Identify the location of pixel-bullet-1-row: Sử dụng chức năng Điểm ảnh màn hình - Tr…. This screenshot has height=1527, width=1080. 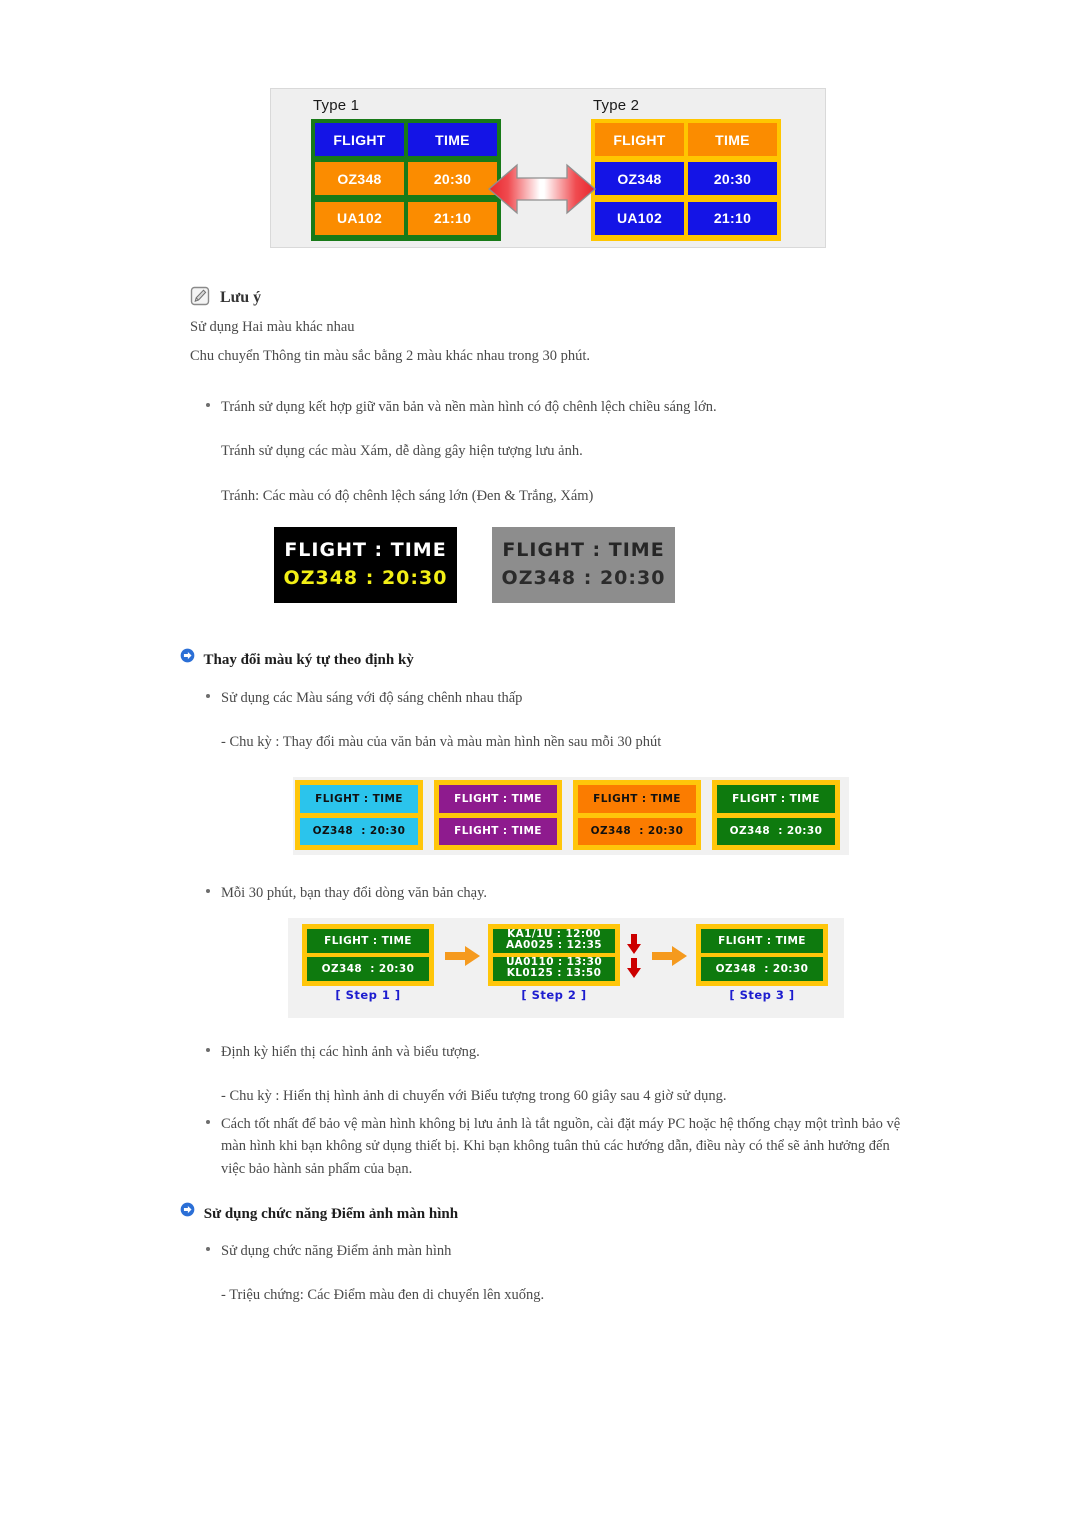
(586, 1273).